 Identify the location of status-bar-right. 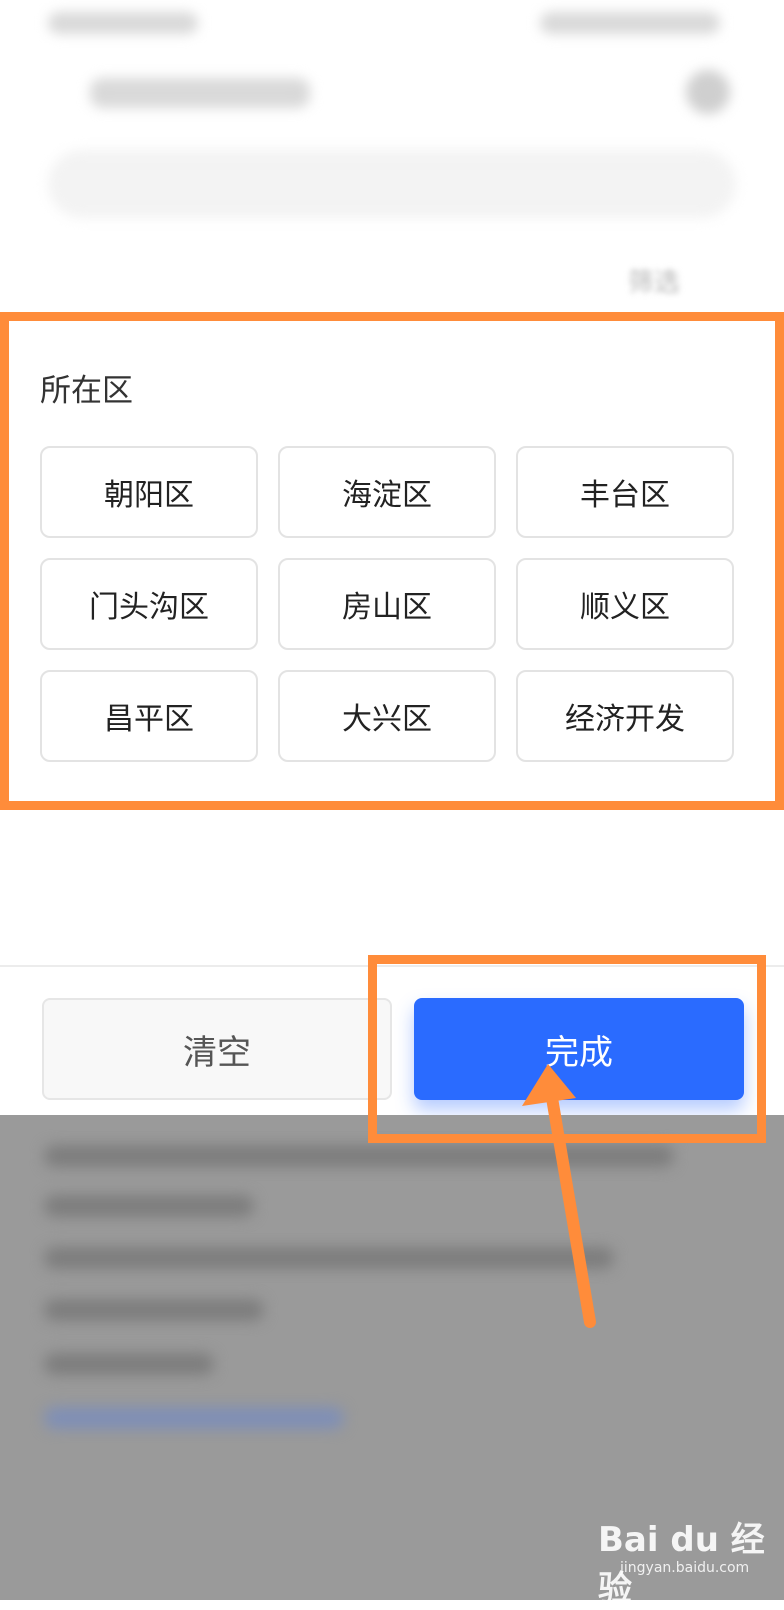
(630, 23).